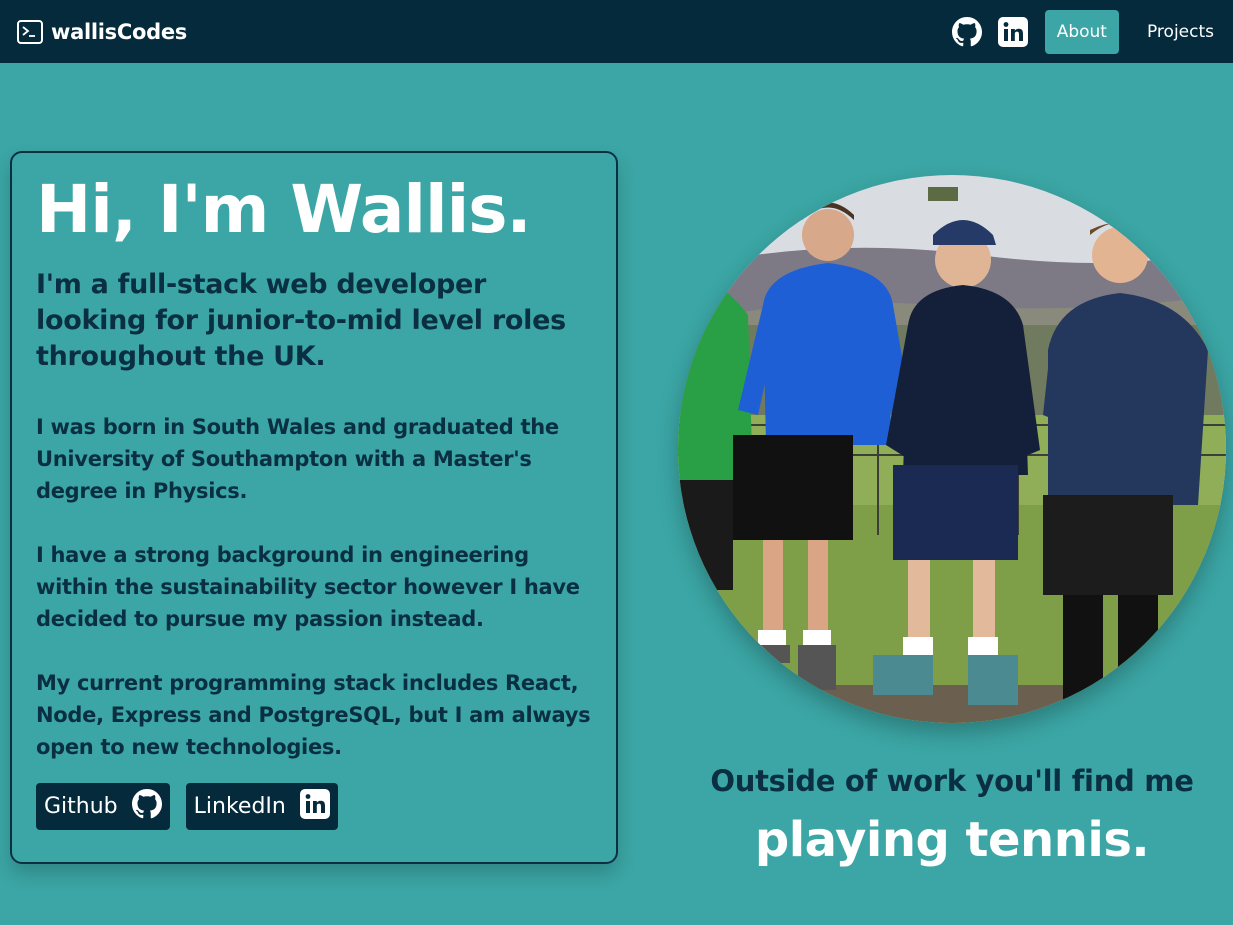 The image size is (1233, 925). What do you see at coordinates (119, 31) in the screenshot?
I see `brand-name: wallisCodes` at bounding box center [119, 31].